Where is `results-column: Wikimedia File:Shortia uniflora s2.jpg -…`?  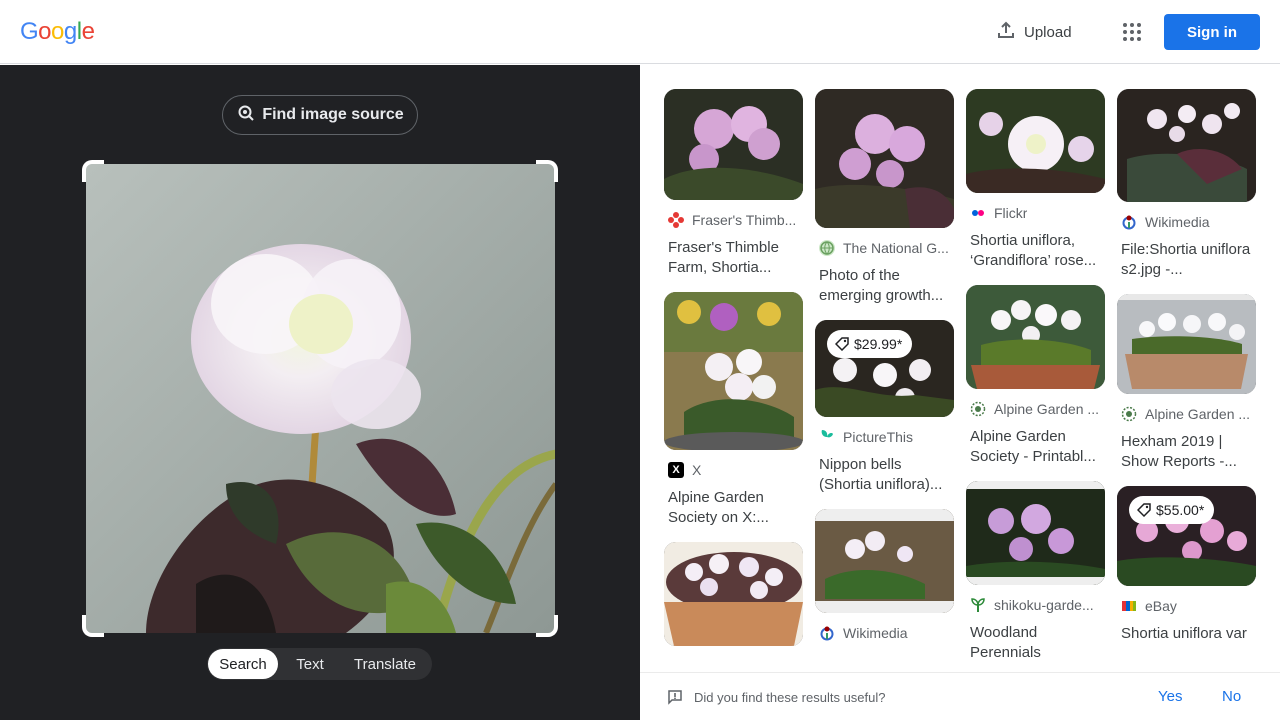 results-column: Wikimedia File:Shortia uniflora s2.jpg -… is located at coordinates (1186, 380).